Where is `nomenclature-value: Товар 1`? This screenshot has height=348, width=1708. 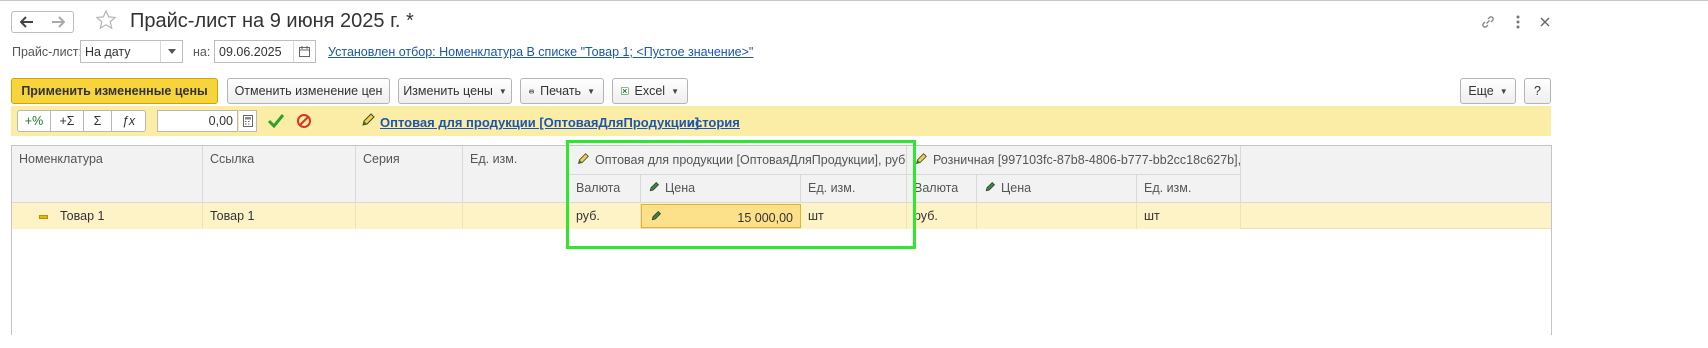 nomenclature-value: Товар 1 is located at coordinates (82, 216).